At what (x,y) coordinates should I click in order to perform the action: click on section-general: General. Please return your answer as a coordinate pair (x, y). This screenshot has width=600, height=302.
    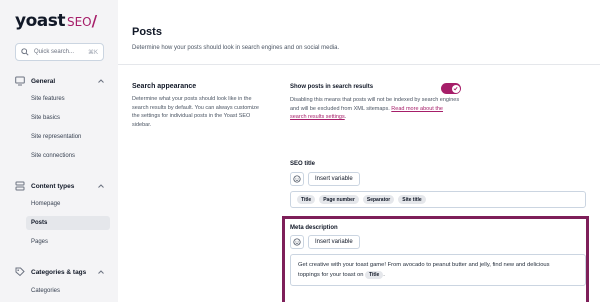
    Looking at the image, I should click on (60, 81).